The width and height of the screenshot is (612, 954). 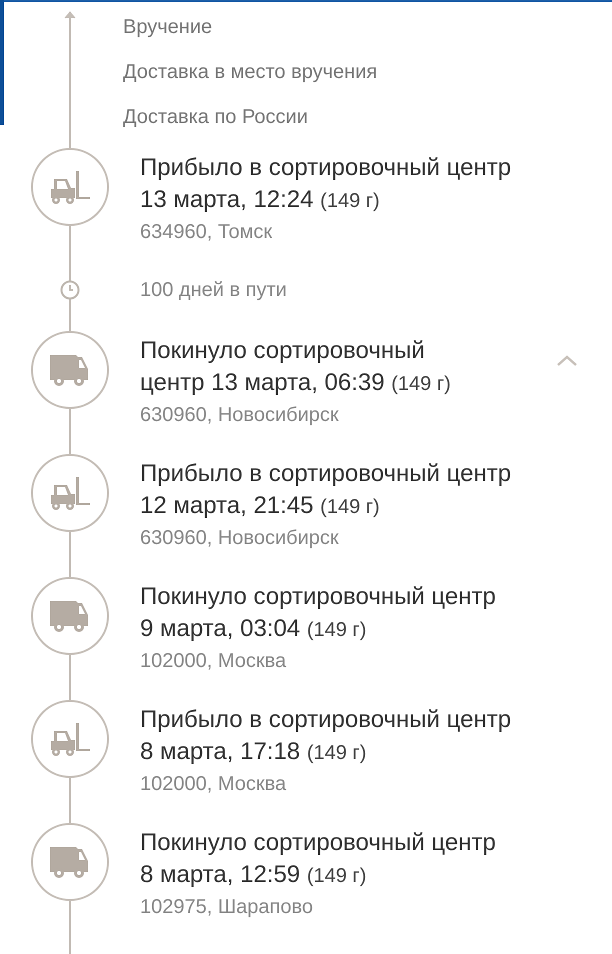 What do you see at coordinates (326, 736) in the screenshot?
I see `event-title: Прибыло в сортировочный центр 8 марта, 17:18 (149 г)` at bounding box center [326, 736].